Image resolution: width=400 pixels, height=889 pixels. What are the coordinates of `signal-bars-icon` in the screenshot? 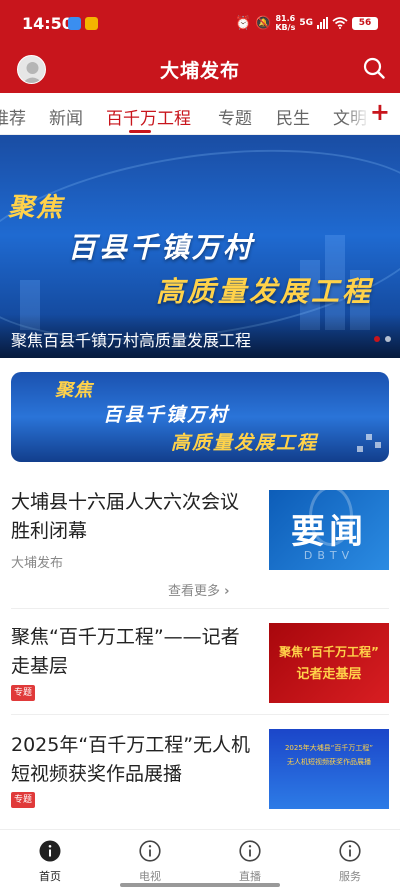 It's located at (322, 23).